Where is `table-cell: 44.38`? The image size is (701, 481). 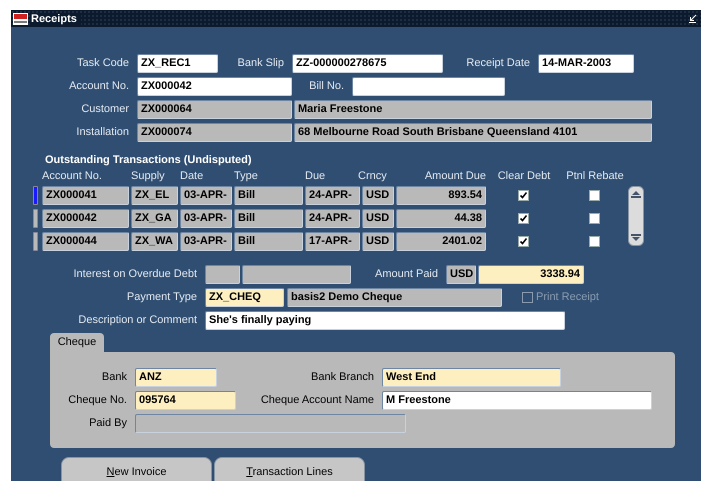
table-cell: 44.38 is located at coordinates (441, 218).